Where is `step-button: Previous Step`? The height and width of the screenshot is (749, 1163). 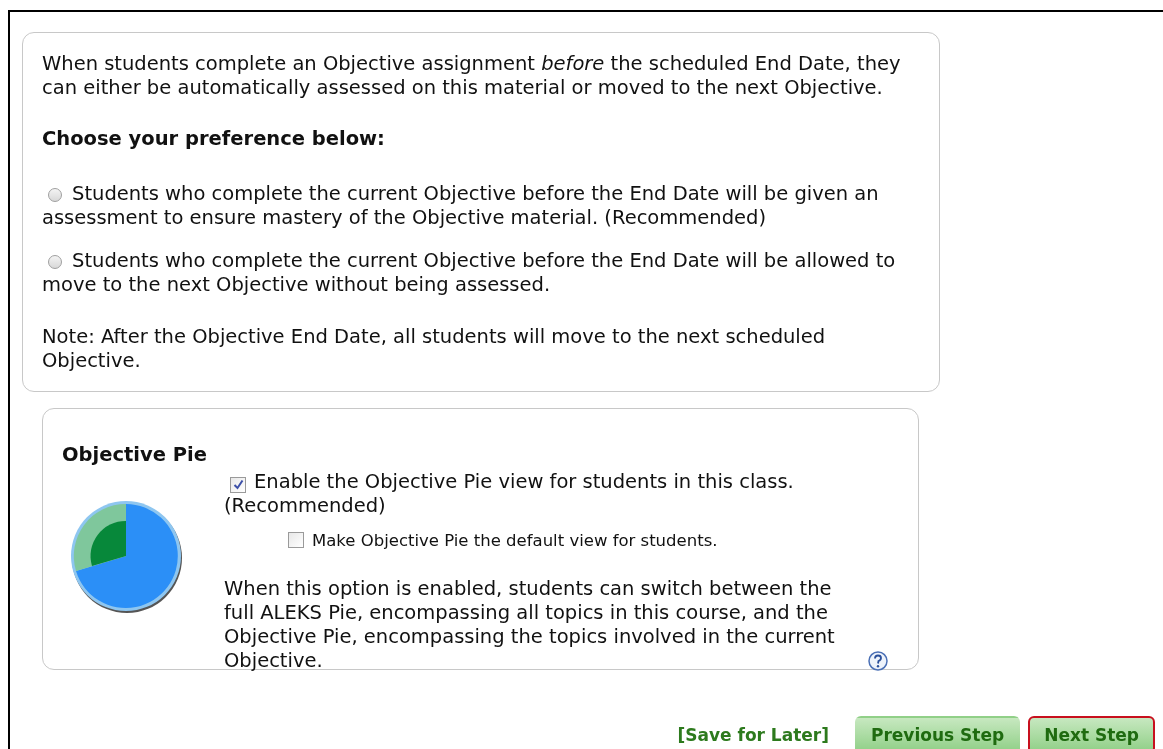 step-button: Previous Step is located at coordinates (938, 732).